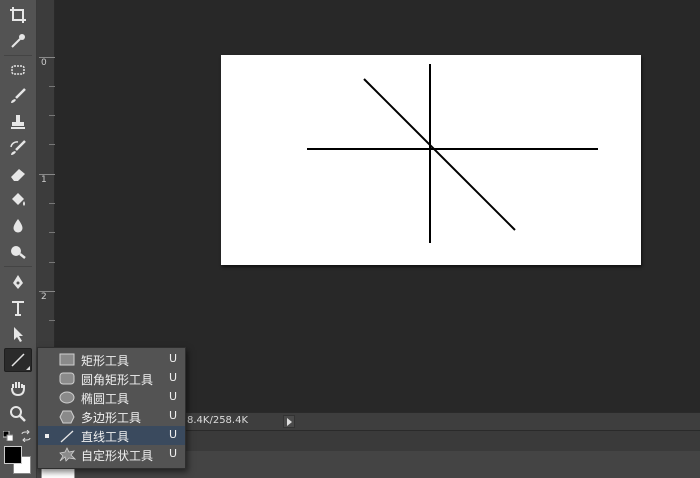 The width and height of the screenshot is (700, 478). I want to click on arrow-icon, so click(18, 334).